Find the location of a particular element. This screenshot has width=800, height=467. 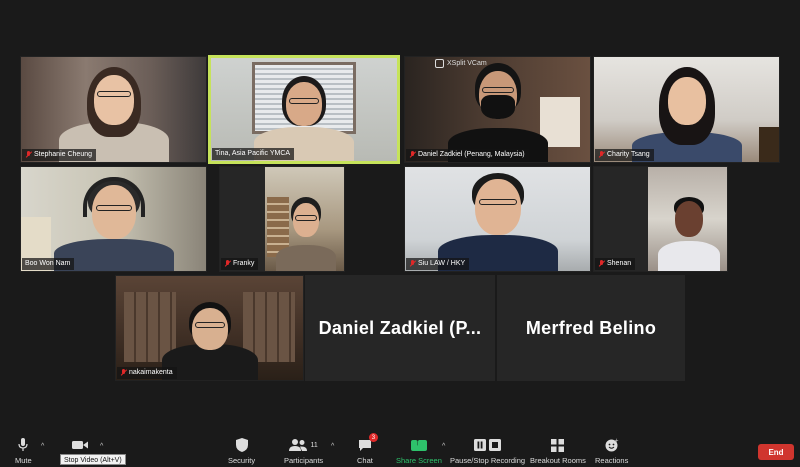

security-button: Security is located at coordinates (241, 451).